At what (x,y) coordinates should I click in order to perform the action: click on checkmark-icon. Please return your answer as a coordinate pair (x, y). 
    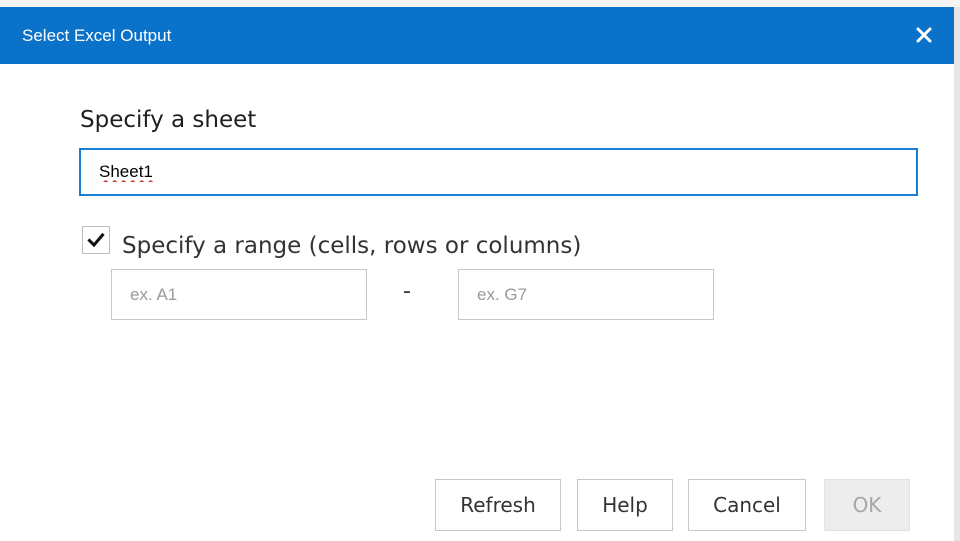
    Looking at the image, I should click on (96, 240).